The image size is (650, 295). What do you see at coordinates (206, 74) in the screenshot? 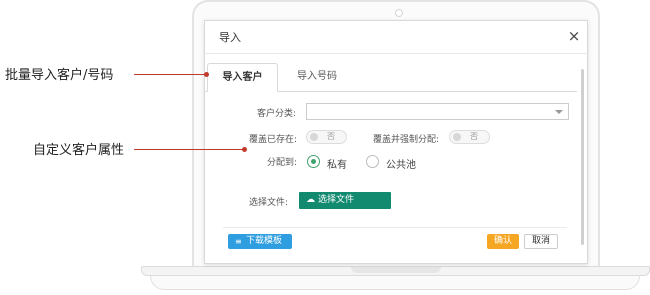
I see `callout-dot-batch-import` at bounding box center [206, 74].